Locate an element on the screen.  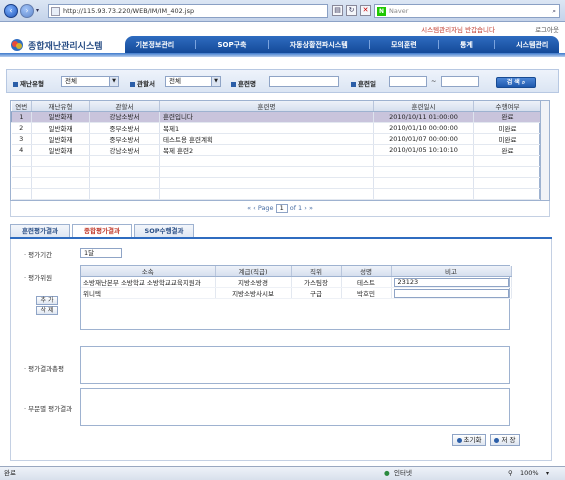
cell-status: 완료 is located at coordinates (507, 117).